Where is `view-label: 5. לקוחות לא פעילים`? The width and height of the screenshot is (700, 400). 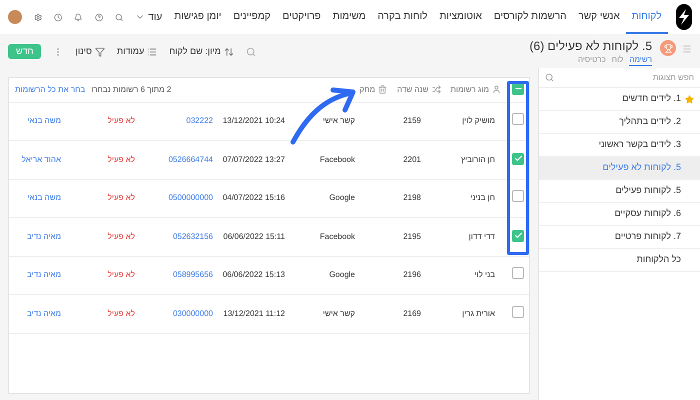 view-label: 5. לקוחות לא פעילים is located at coordinates (641, 167).